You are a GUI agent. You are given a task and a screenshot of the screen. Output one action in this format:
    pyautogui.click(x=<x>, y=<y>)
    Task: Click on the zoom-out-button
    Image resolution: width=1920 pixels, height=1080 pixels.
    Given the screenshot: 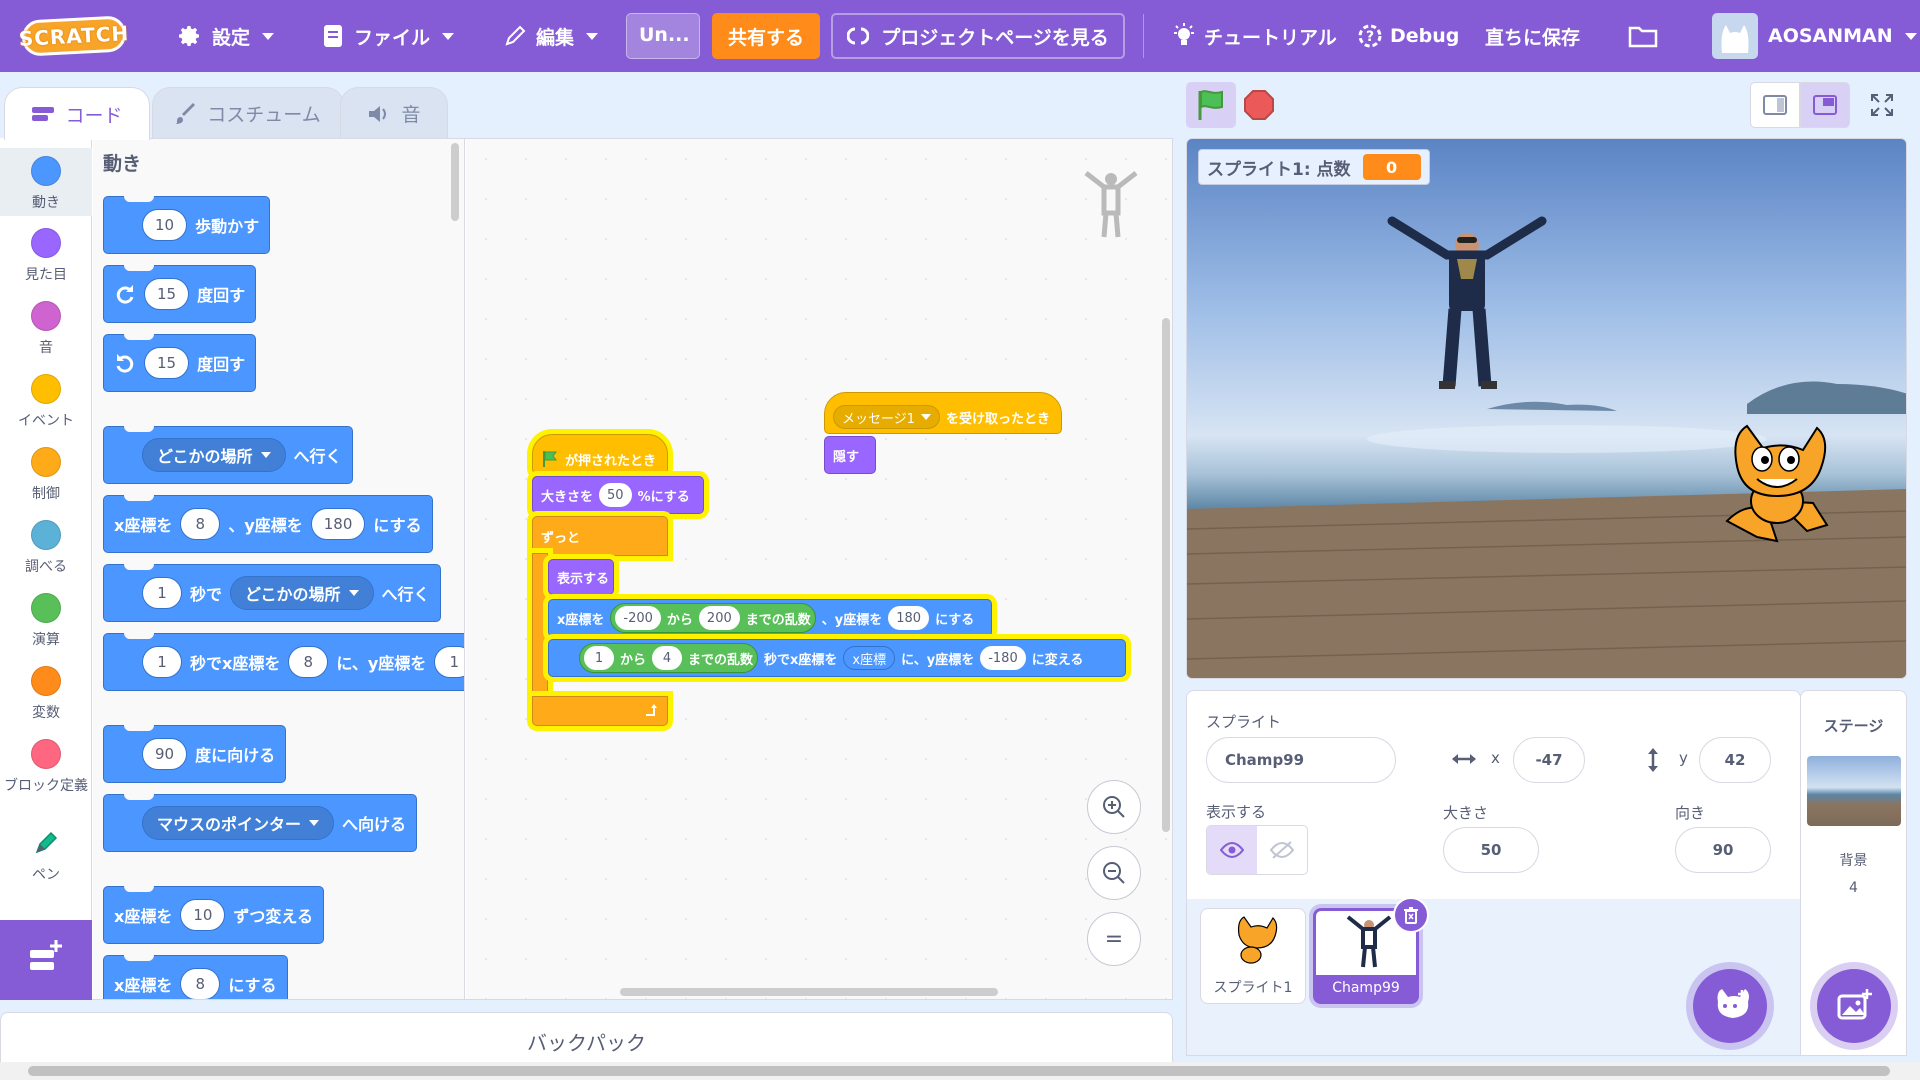 What is the action you would take?
    pyautogui.click(x=1114, y=873)
    